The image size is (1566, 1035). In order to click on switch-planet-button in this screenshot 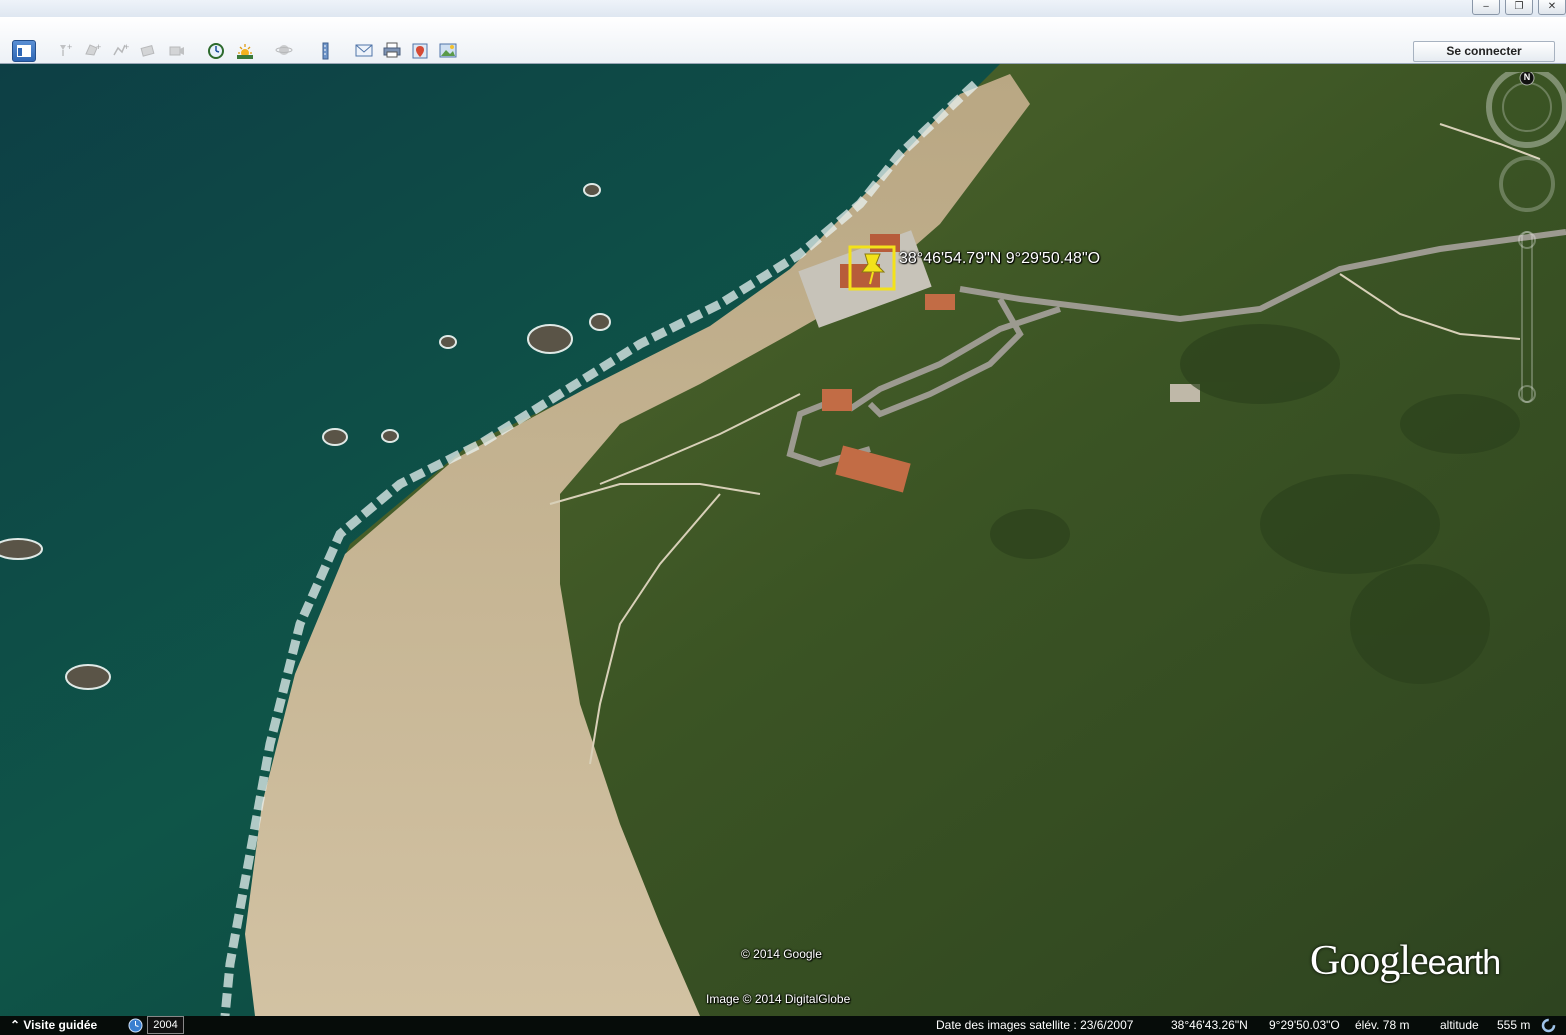, I will do `click(284, 51)`.